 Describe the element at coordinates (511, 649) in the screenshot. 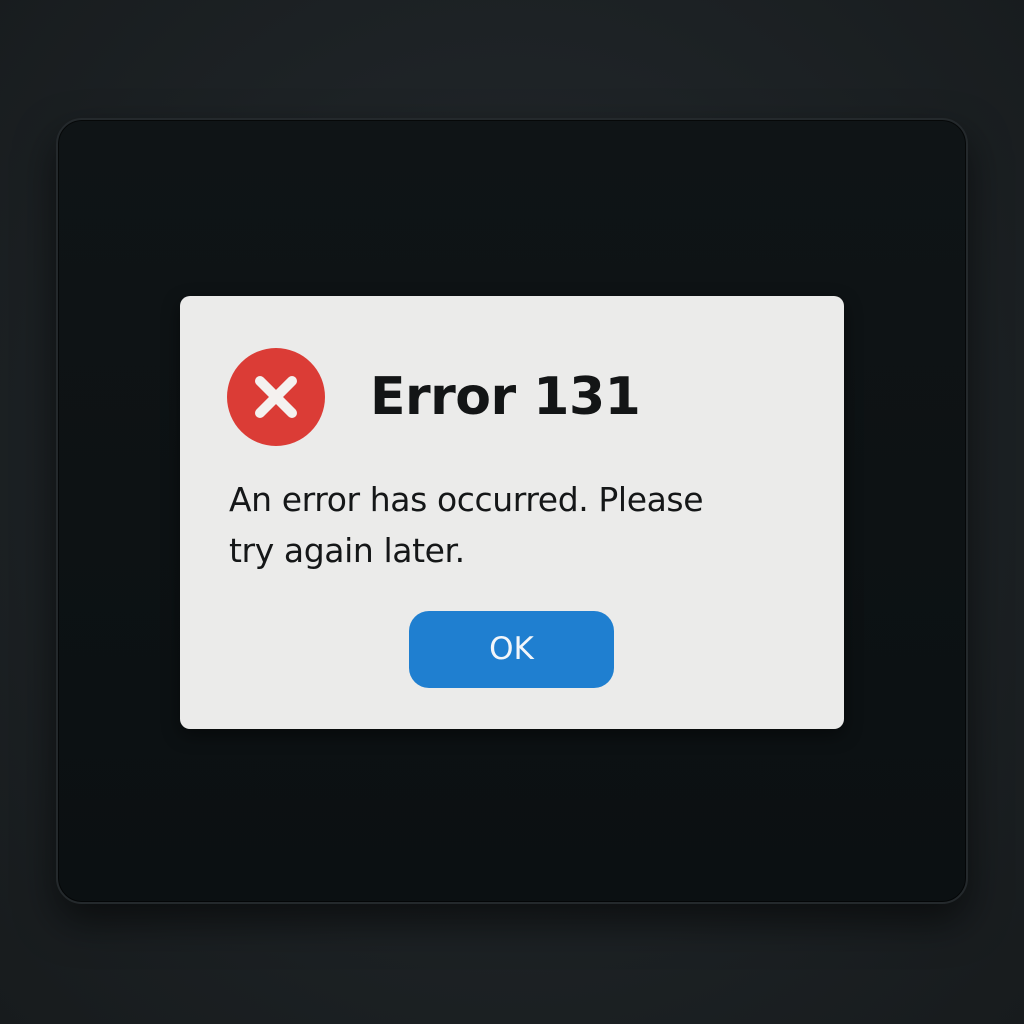

I see `ok-button: OK` at that location.